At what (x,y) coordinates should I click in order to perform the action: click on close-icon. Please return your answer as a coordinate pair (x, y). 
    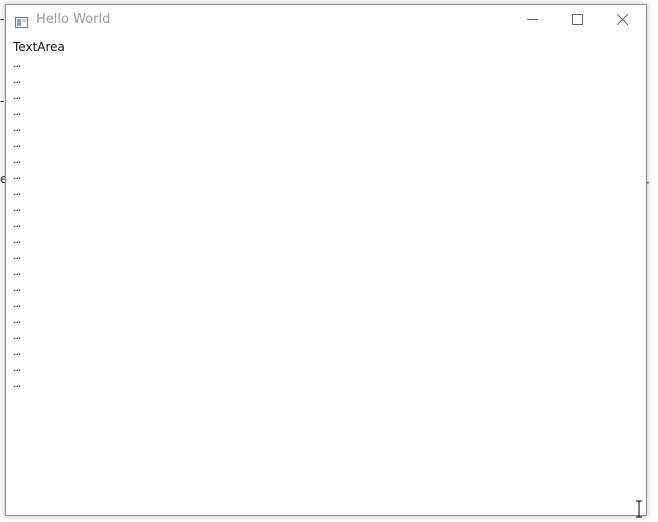
    Looking at the image, I should click on (622, 19).